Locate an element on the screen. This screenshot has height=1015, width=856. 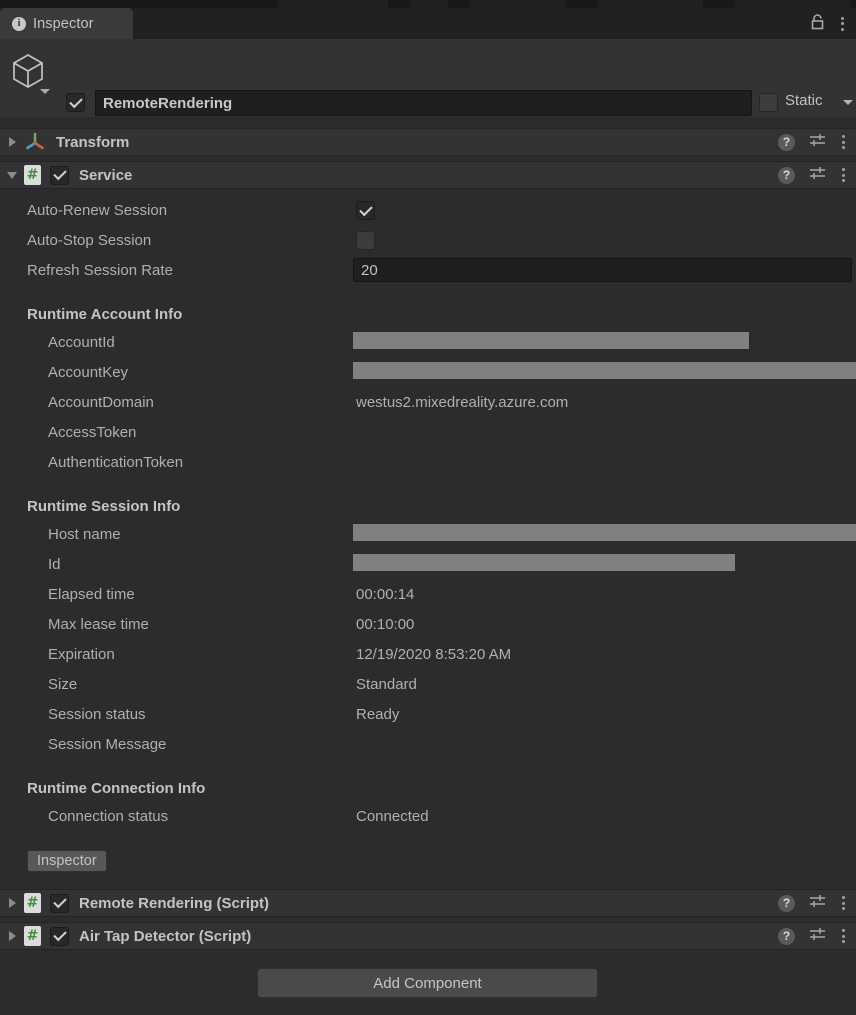
label-auto-stop-session: Auto-Stop Session is located at coordinates (89, 240).